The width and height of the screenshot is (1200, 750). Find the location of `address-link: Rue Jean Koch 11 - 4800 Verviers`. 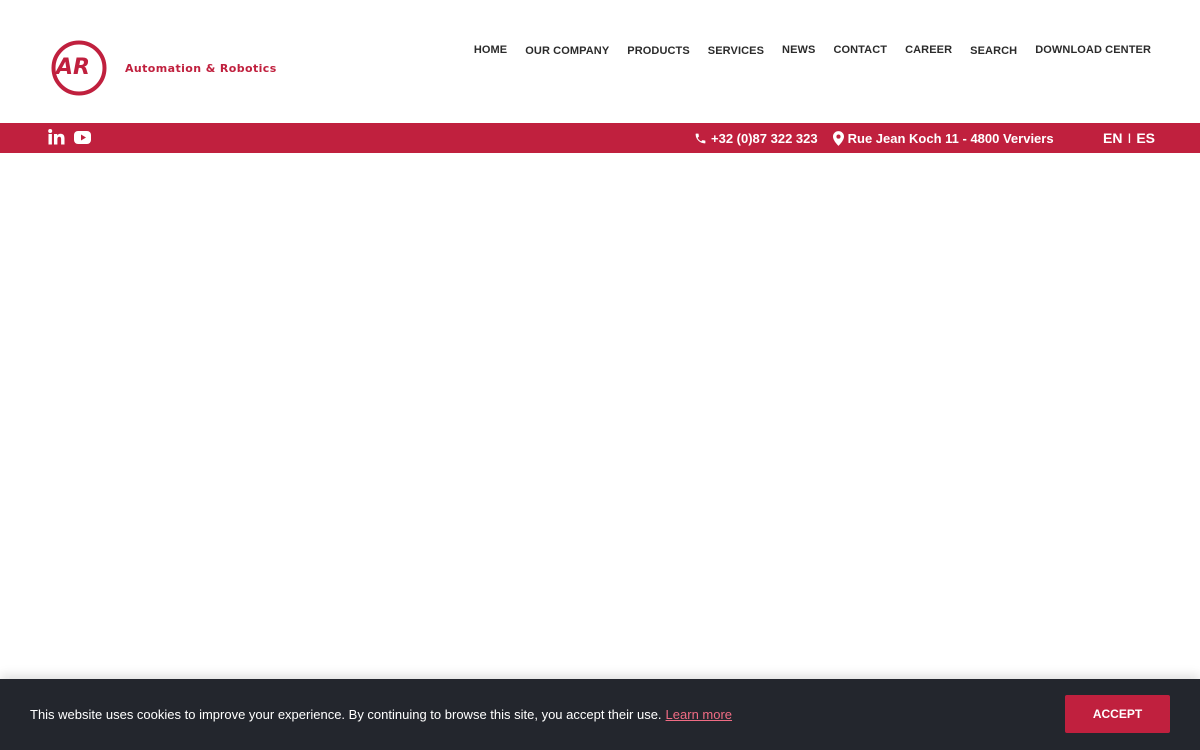

address-link: Rue Jean Koch 11 - 4800 Verviers is located at coordinates (943, 138).